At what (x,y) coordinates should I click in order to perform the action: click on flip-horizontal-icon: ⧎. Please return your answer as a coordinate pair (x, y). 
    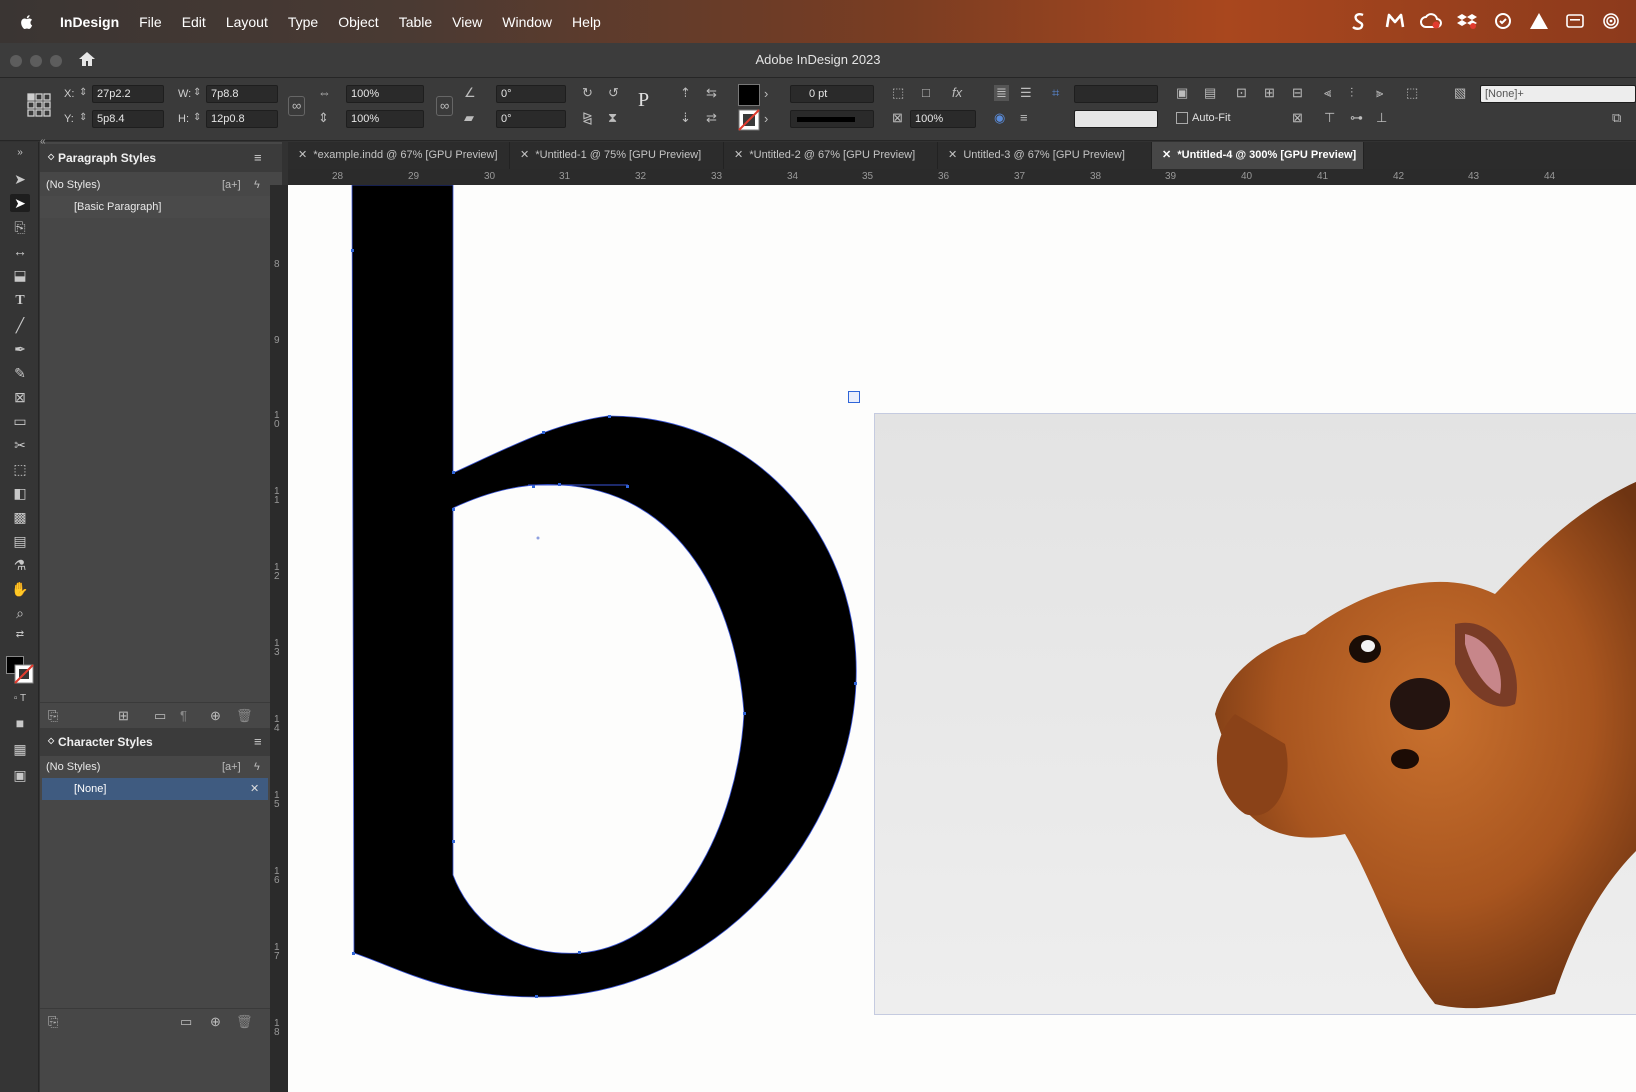
    Looking at the image, I should click on (587, 118).